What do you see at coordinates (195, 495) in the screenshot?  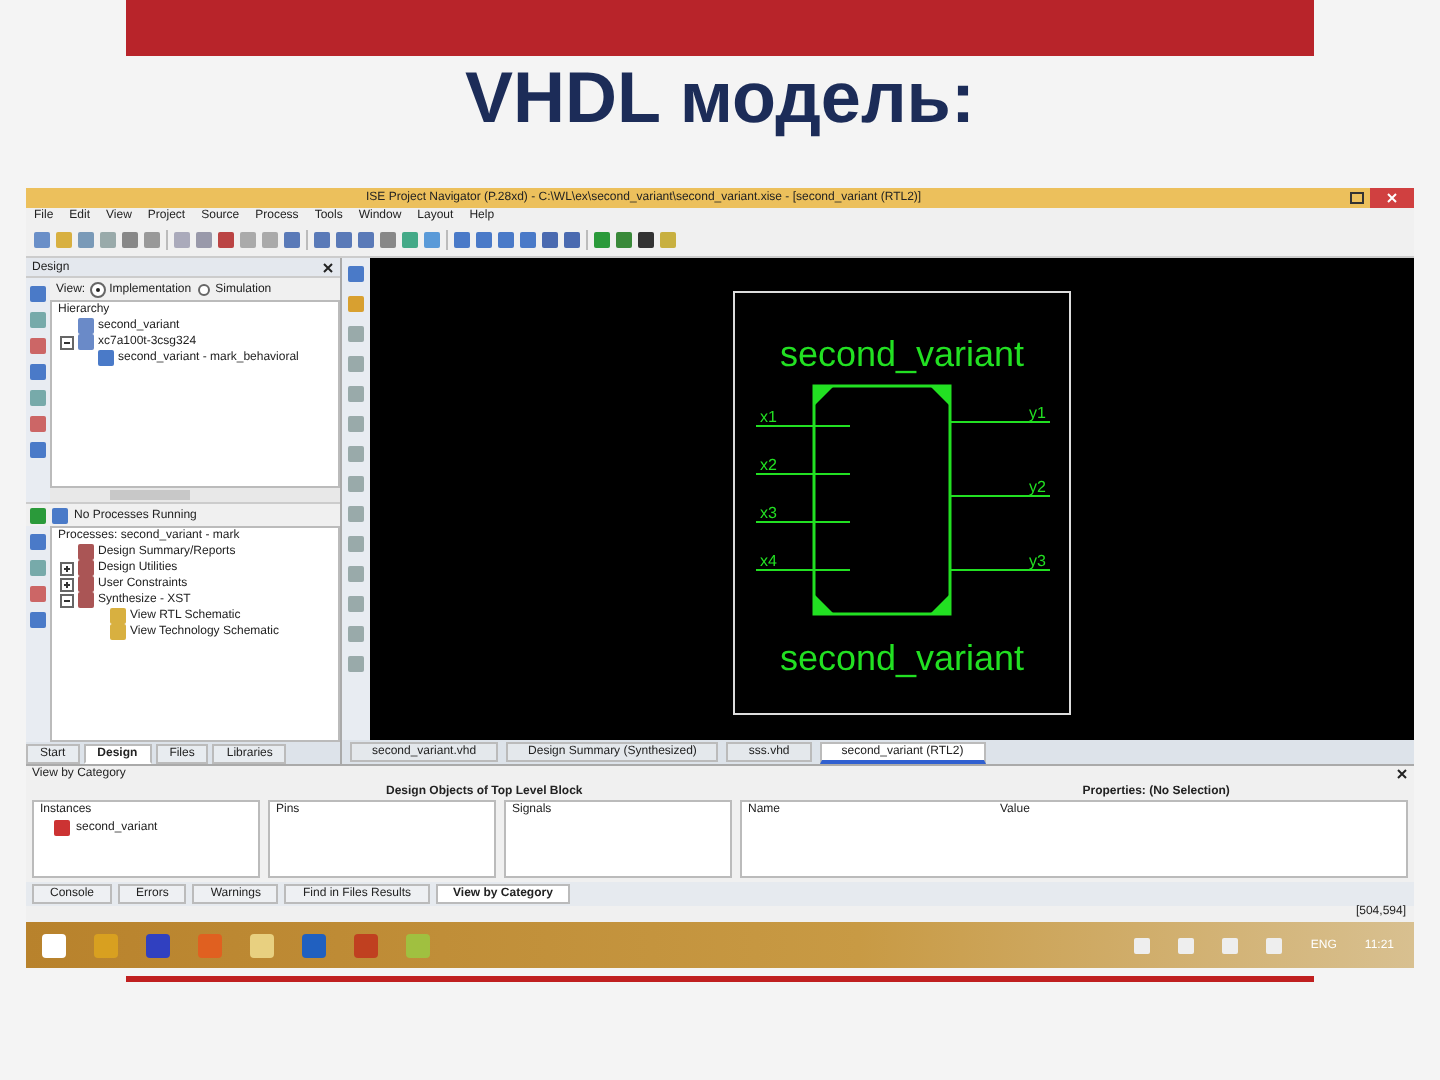 I see `scrollbar` at bounding box center [195, 495].